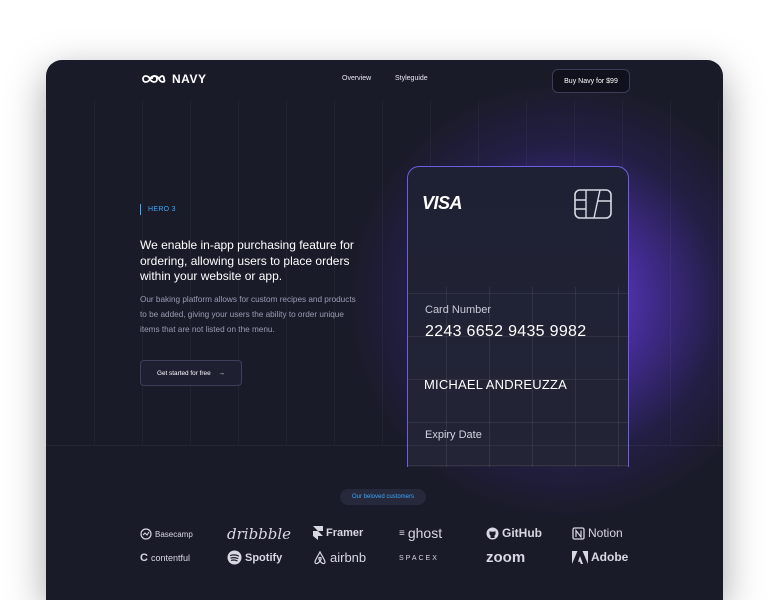 The height and width of the screenshot is (600, 768). I want to click on brand-logo: NAVY, so click(173, 79).